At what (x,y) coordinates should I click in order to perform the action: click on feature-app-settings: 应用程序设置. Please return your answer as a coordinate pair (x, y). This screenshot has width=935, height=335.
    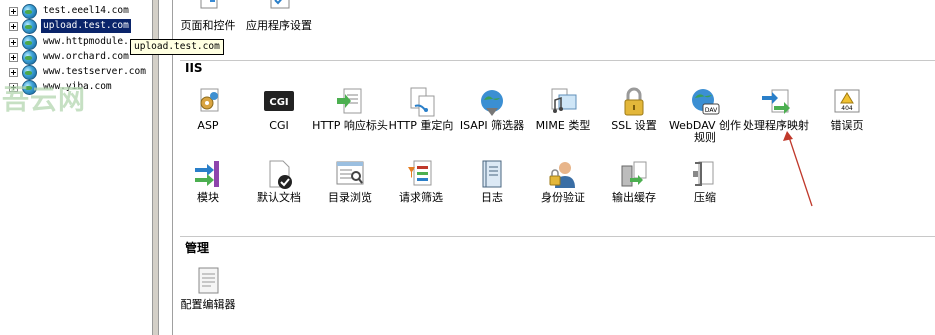
    Looking at the image, I should click on (279, 16).